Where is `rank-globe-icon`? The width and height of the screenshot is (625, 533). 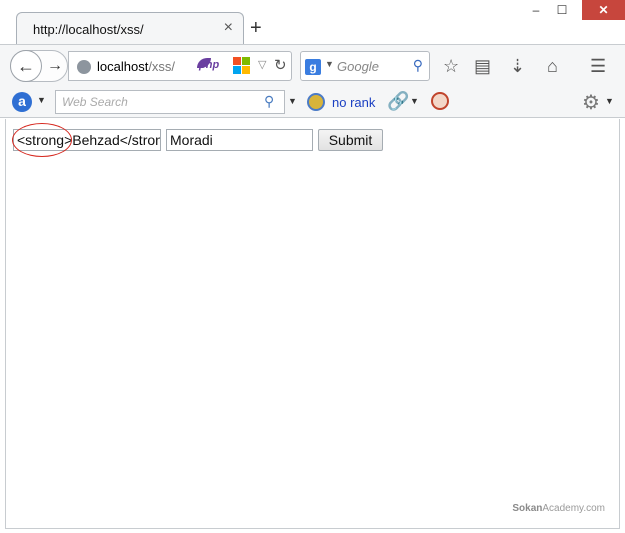 rank-globe-icon is located at coordinates (316, 102).